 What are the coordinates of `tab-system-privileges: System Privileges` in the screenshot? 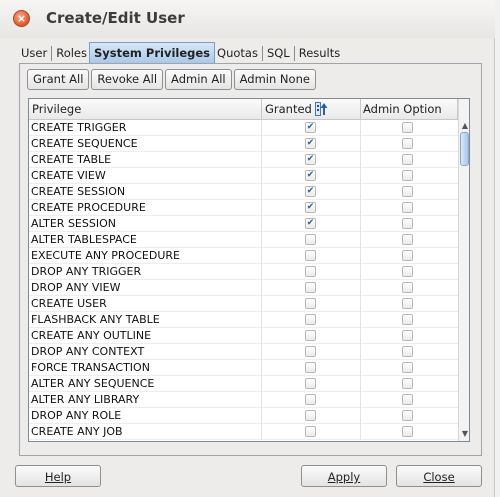 It's located at (152, 52).